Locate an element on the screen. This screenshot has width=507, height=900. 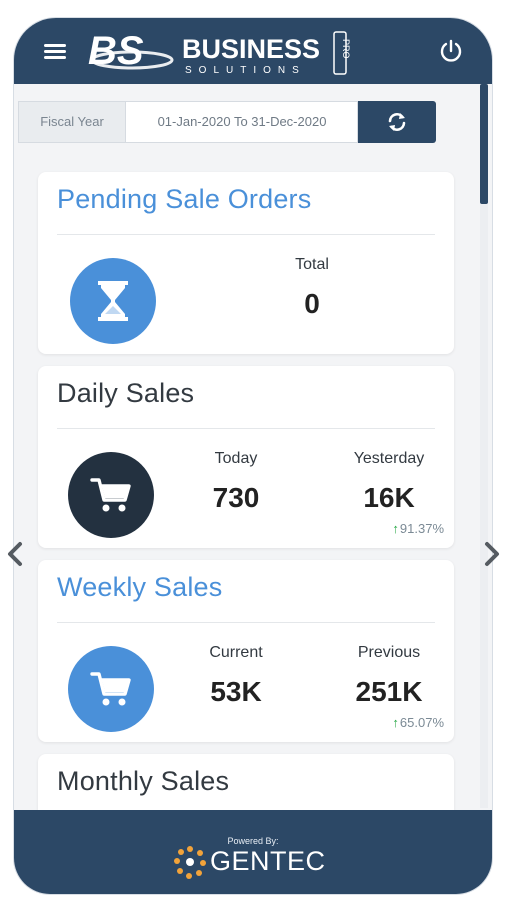
weekly-change: ↑65.07% is located at coordinates (399, 722).